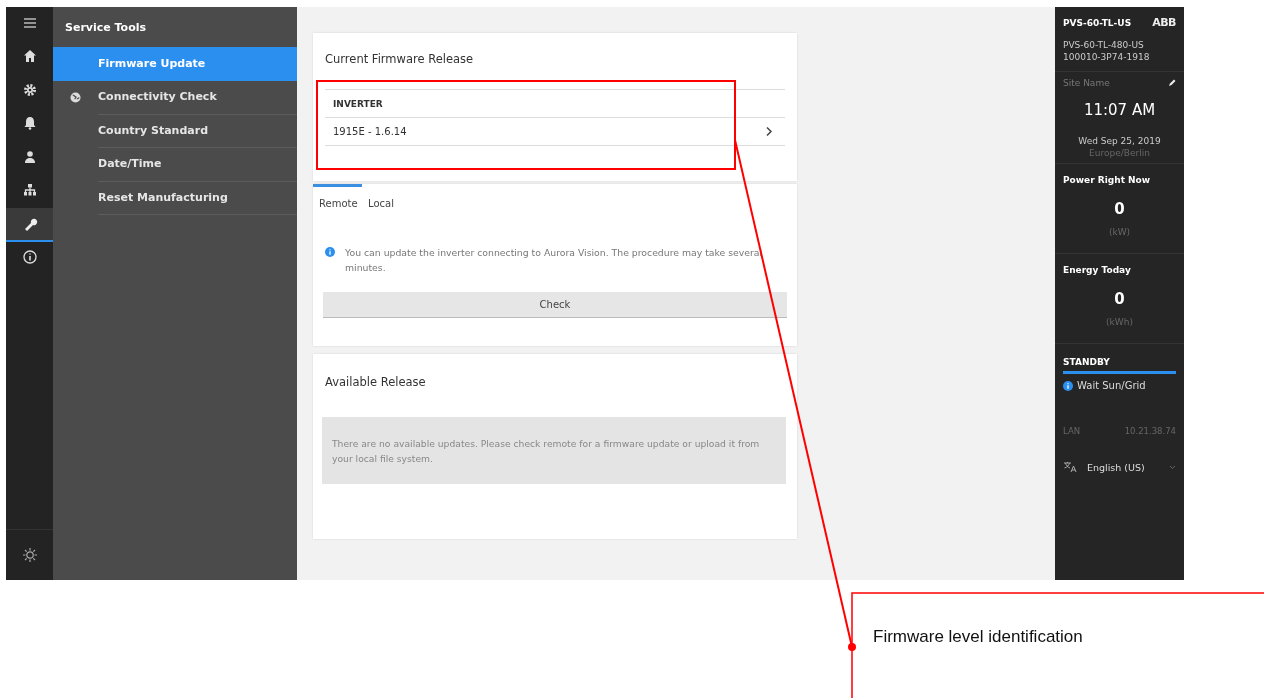 The width and height of the screenshot is (1264, 698). I want to click on globe-icon, so click(75, 97).